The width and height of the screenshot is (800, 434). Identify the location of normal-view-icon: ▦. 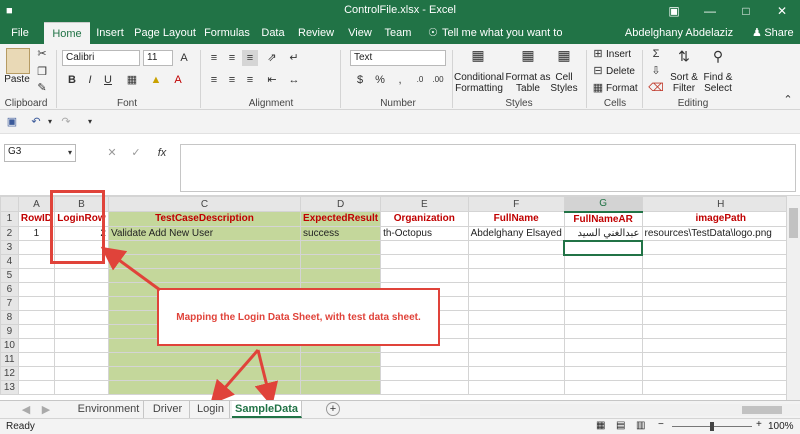
(600, 425).